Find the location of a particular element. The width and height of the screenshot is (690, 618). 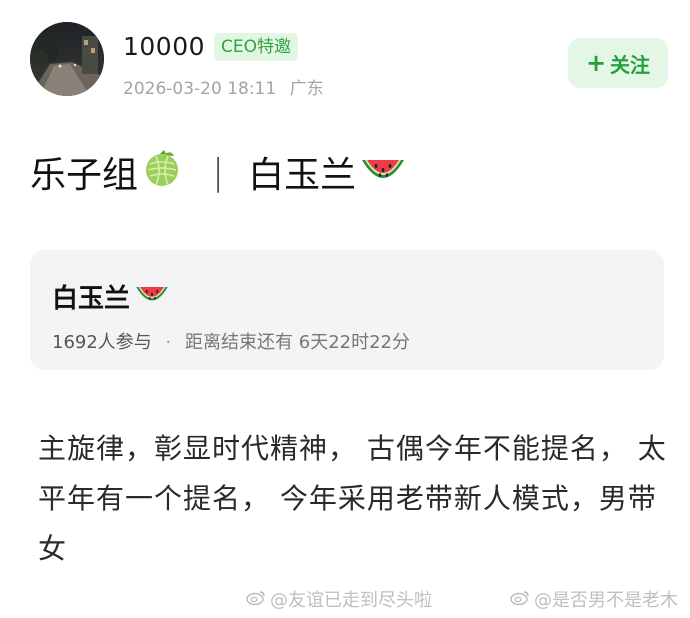

poll-title: 白玉兰 is located at coordinates (111, 296).